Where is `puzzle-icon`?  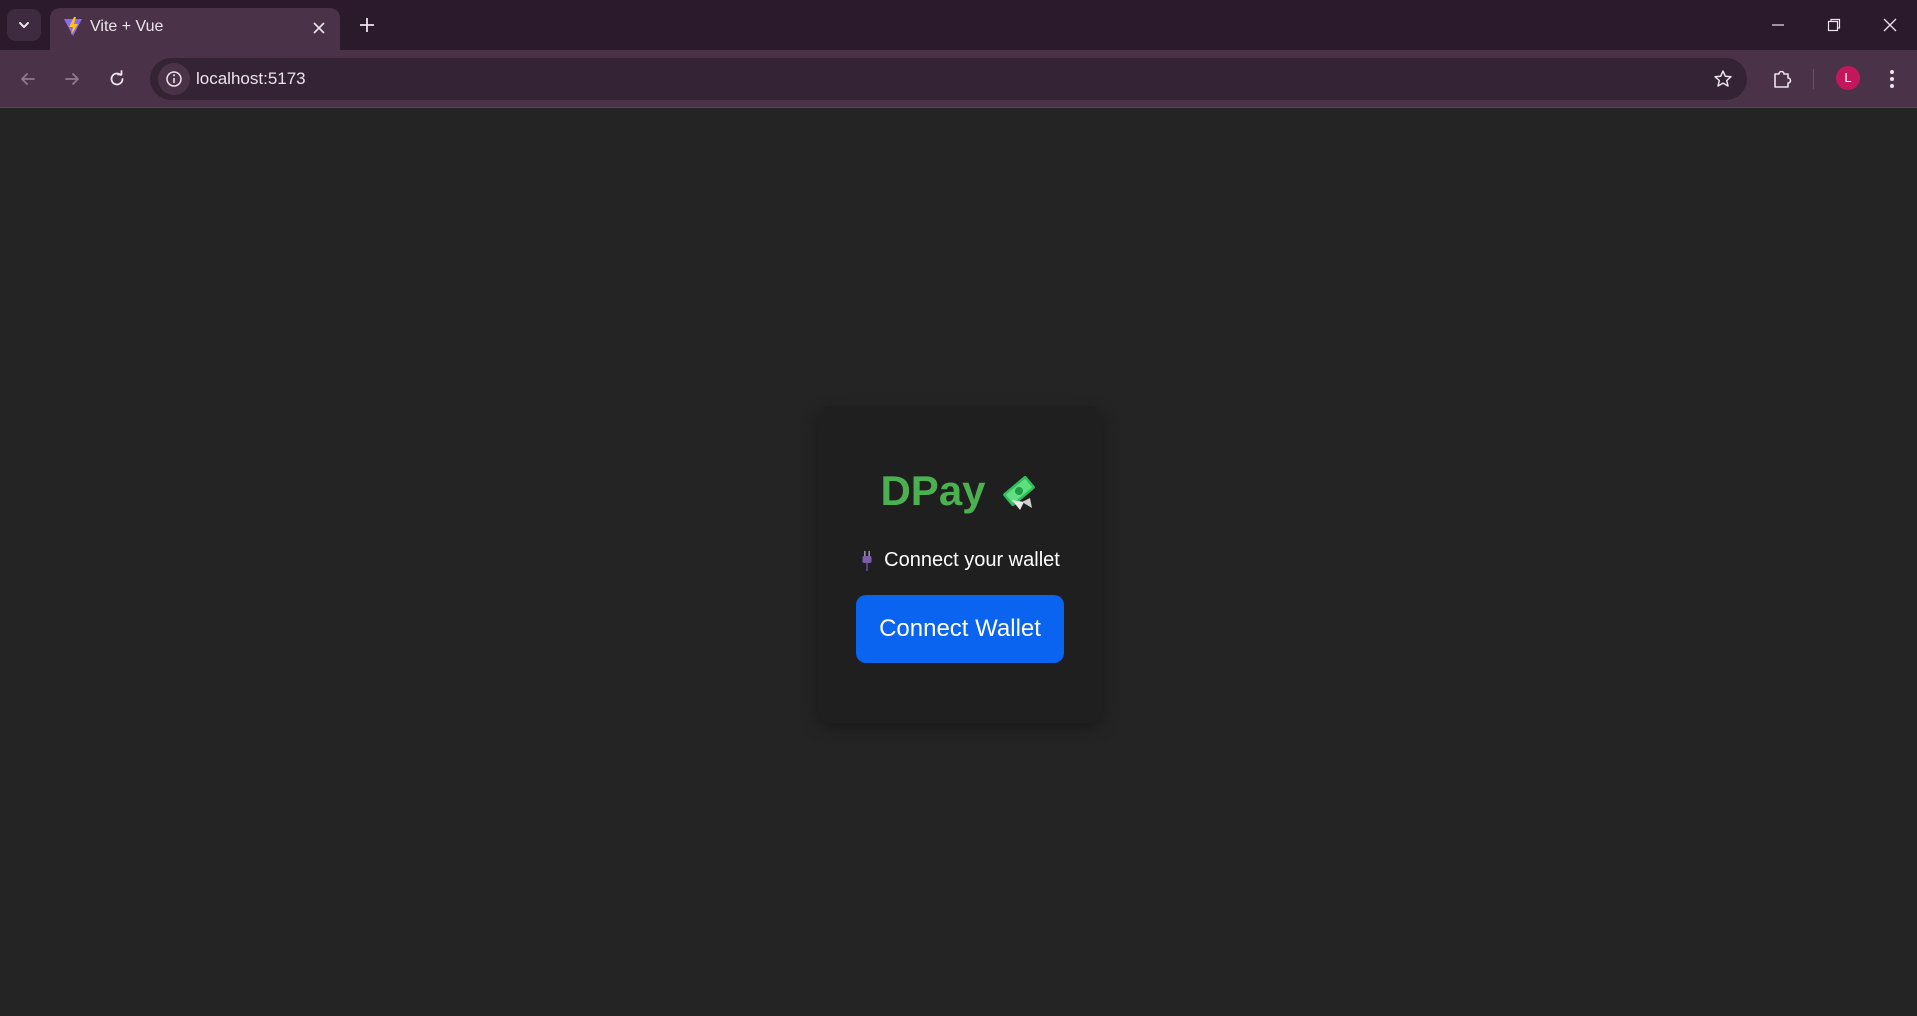 puzzle-icon is located at coordinates (1783, 79).